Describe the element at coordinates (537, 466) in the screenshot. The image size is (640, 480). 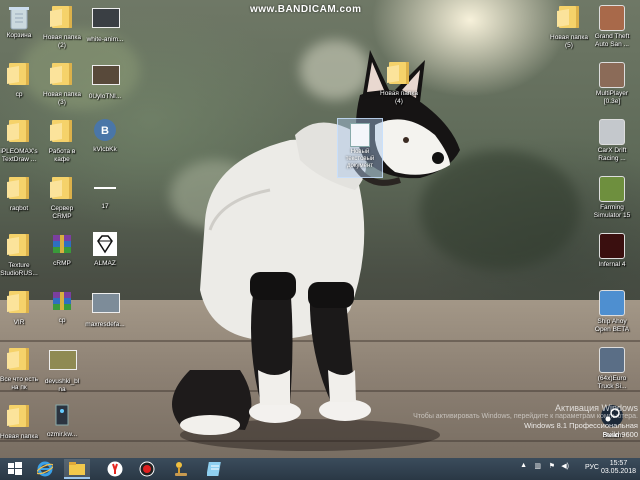
I see `network-icon: ▥` at that location.